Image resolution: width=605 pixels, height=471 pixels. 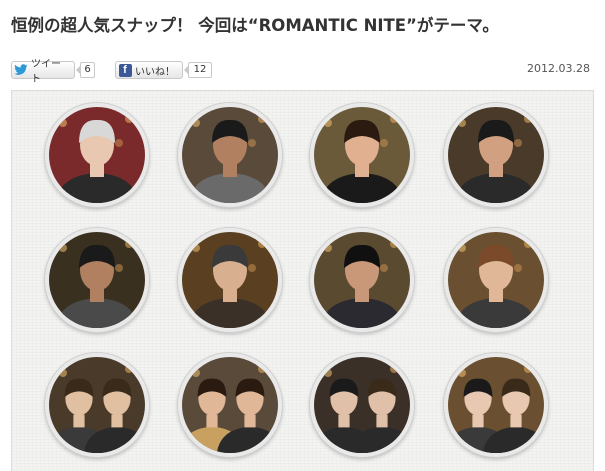 What do you see at coordinates (155, 72) in the screenshot?
I see `like-label: いいね！` at bounding box center [155, 72].